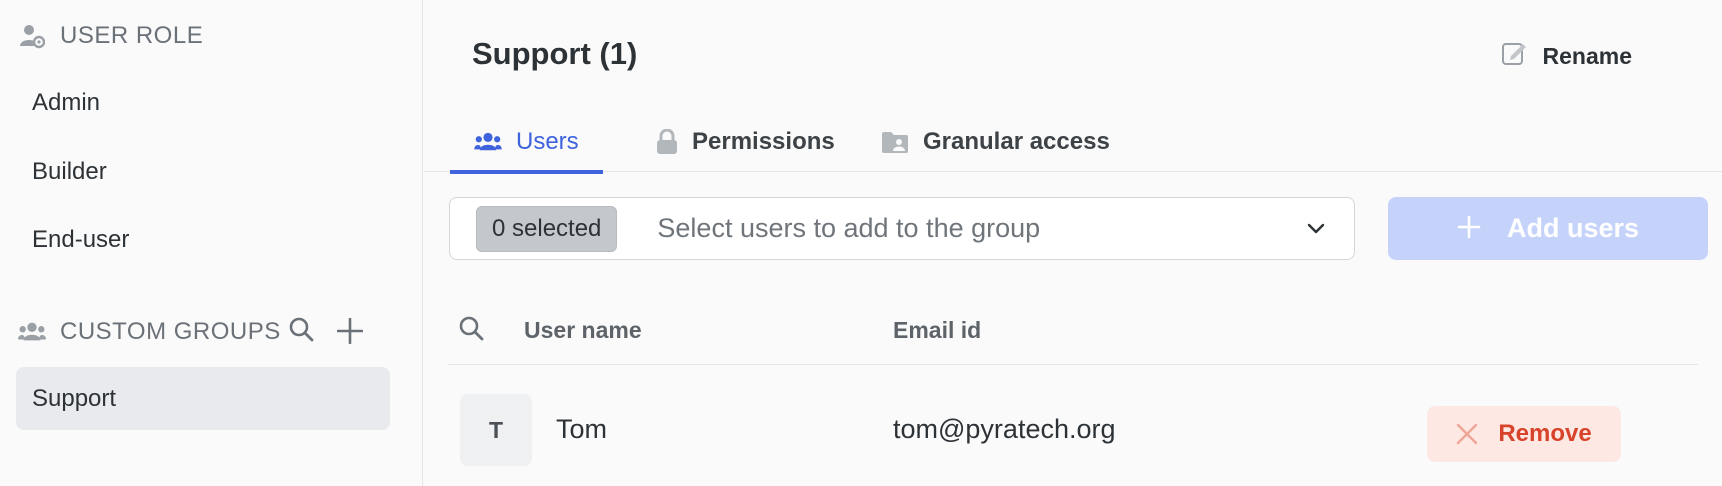 Image resolution: width=1722 pixels, height=486 pixels. What do you see at coordinates (32, 36) in the screenshot?
I see `user-gear-icon` at bounding box center [32, 36].